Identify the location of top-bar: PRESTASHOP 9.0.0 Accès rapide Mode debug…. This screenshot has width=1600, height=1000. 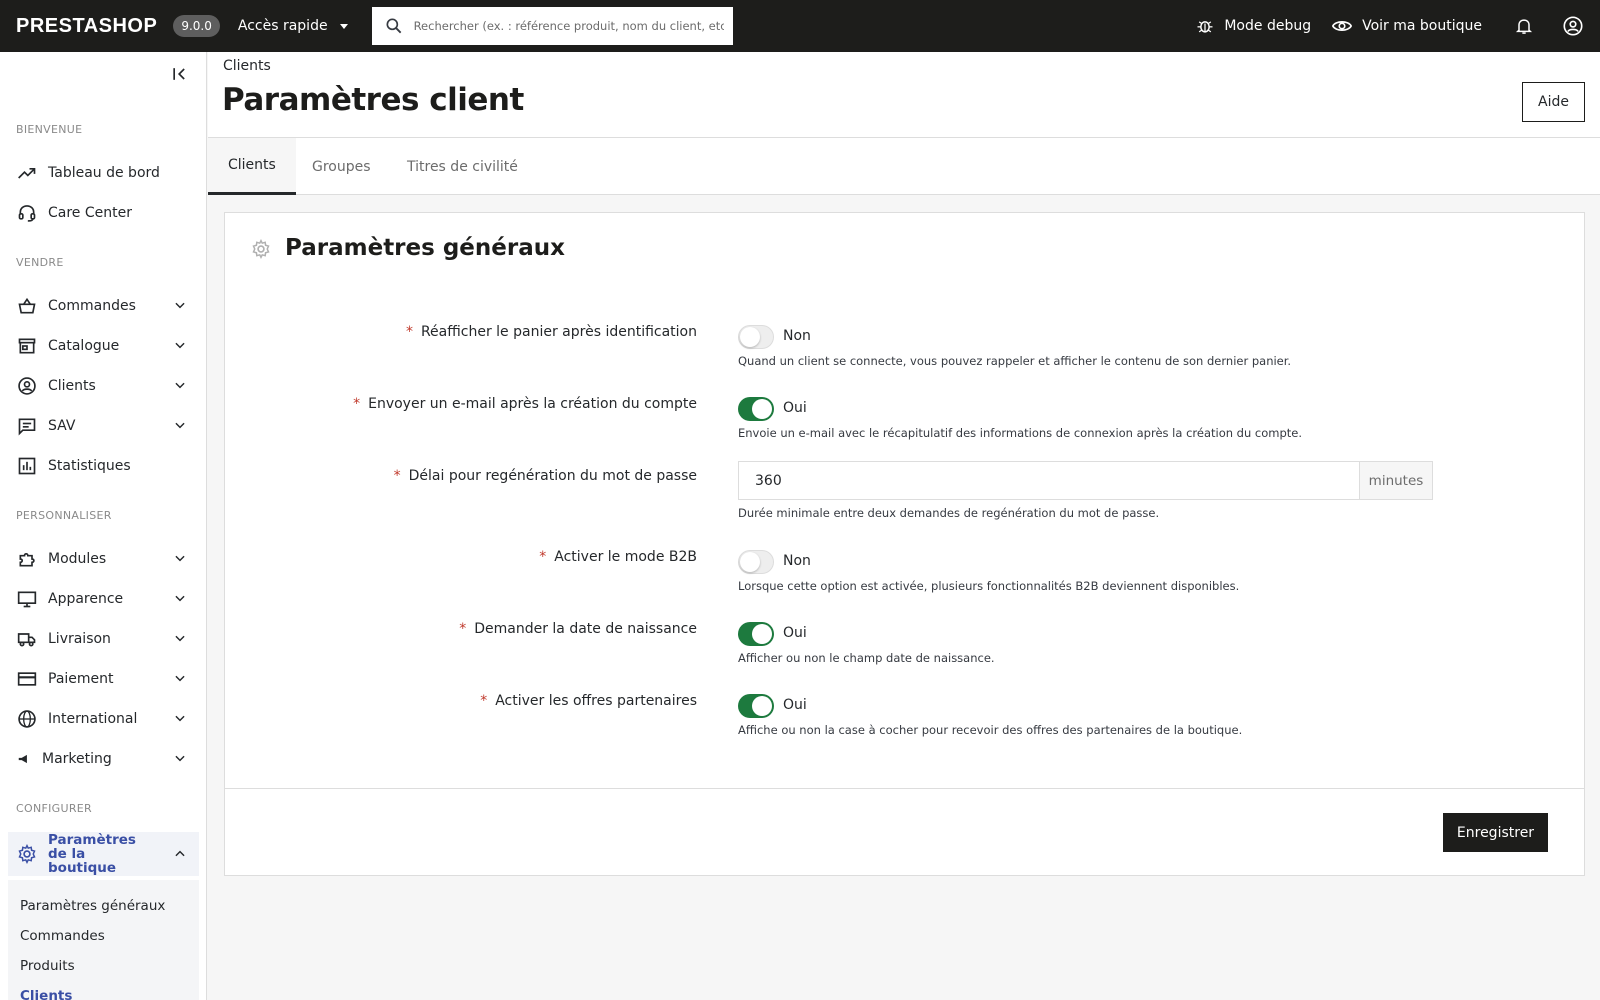
(800, 26).